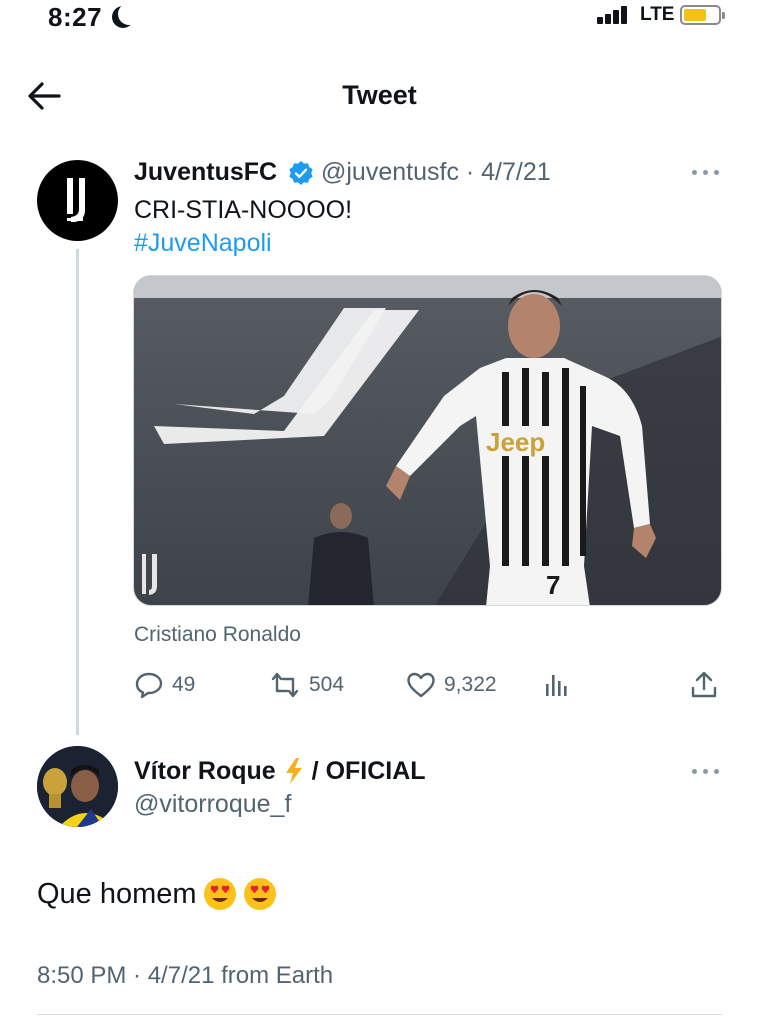 This screenshot has width=759, height=1024. What do you see at coordinates (77, 492) in the screenshot?
I see `thread-connector-line` at bounding box center [77, 492].